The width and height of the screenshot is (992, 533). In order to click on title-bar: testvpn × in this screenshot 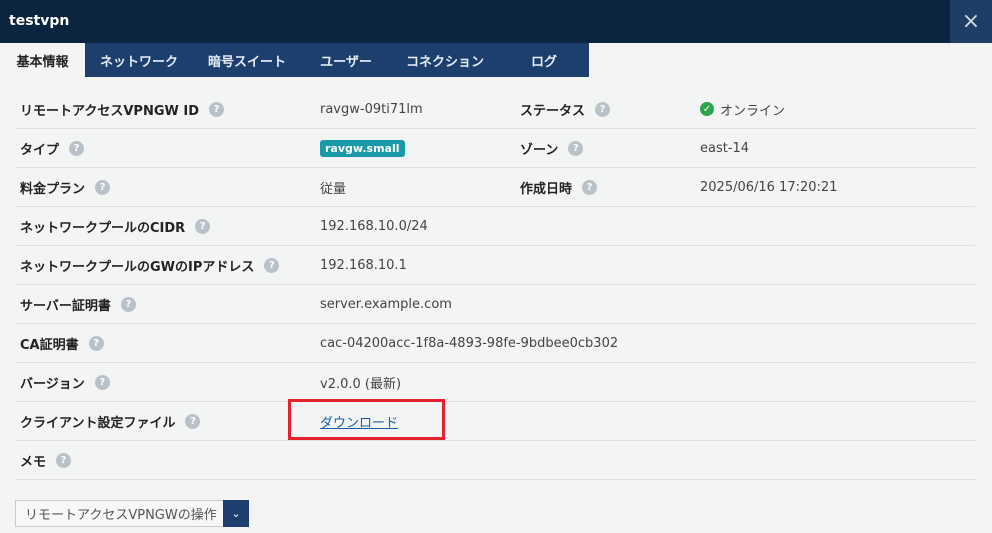, I will do `click(496, 21)`.